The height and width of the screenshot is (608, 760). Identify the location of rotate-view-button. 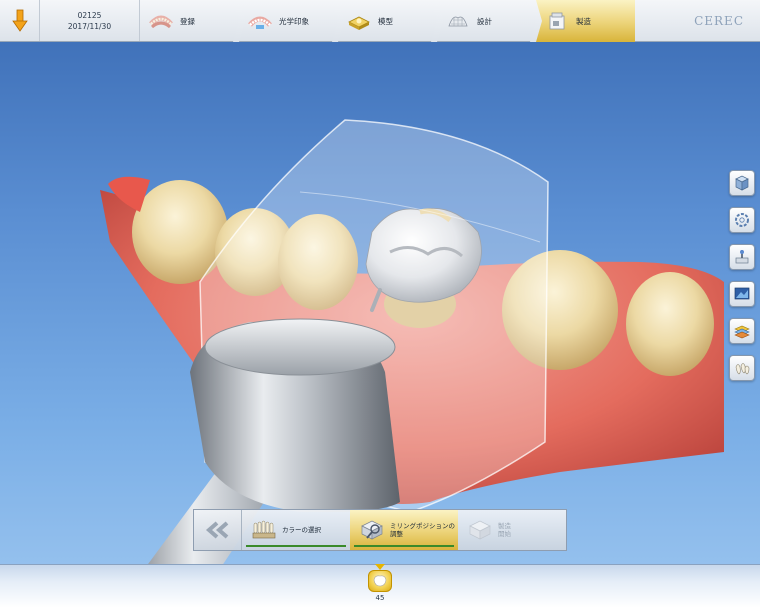
(742, 220).